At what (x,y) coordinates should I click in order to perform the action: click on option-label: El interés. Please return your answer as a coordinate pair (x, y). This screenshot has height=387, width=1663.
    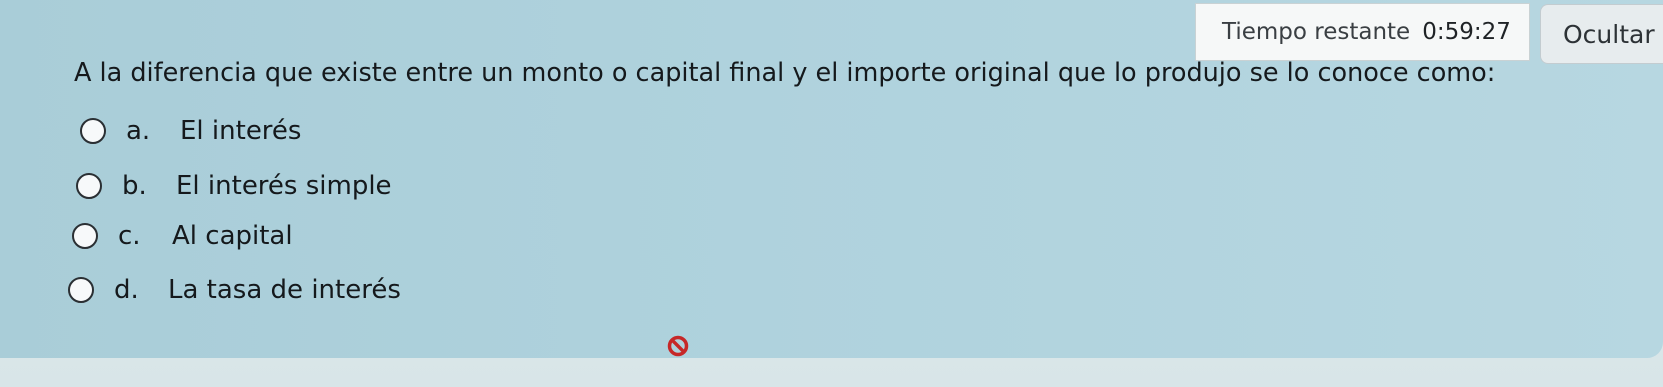
    Looking at the image, I should click on (241, 131).